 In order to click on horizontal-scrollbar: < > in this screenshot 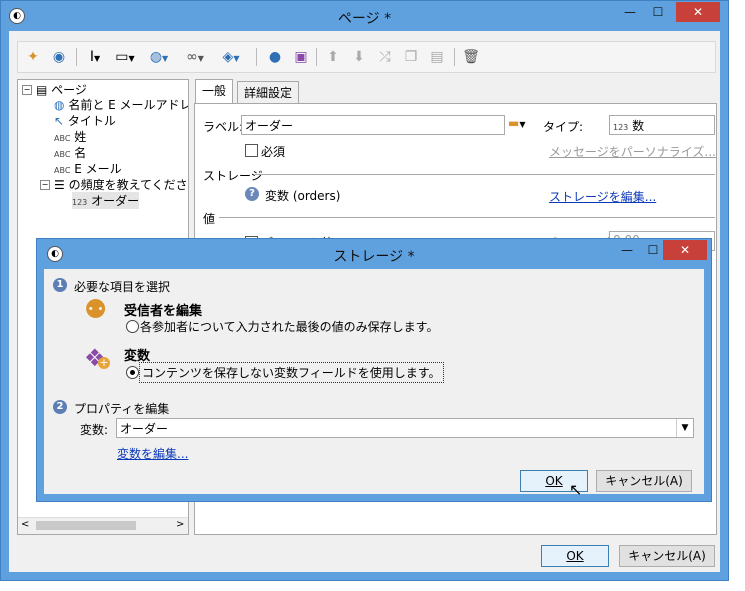, I will do `click(103, 525)`.